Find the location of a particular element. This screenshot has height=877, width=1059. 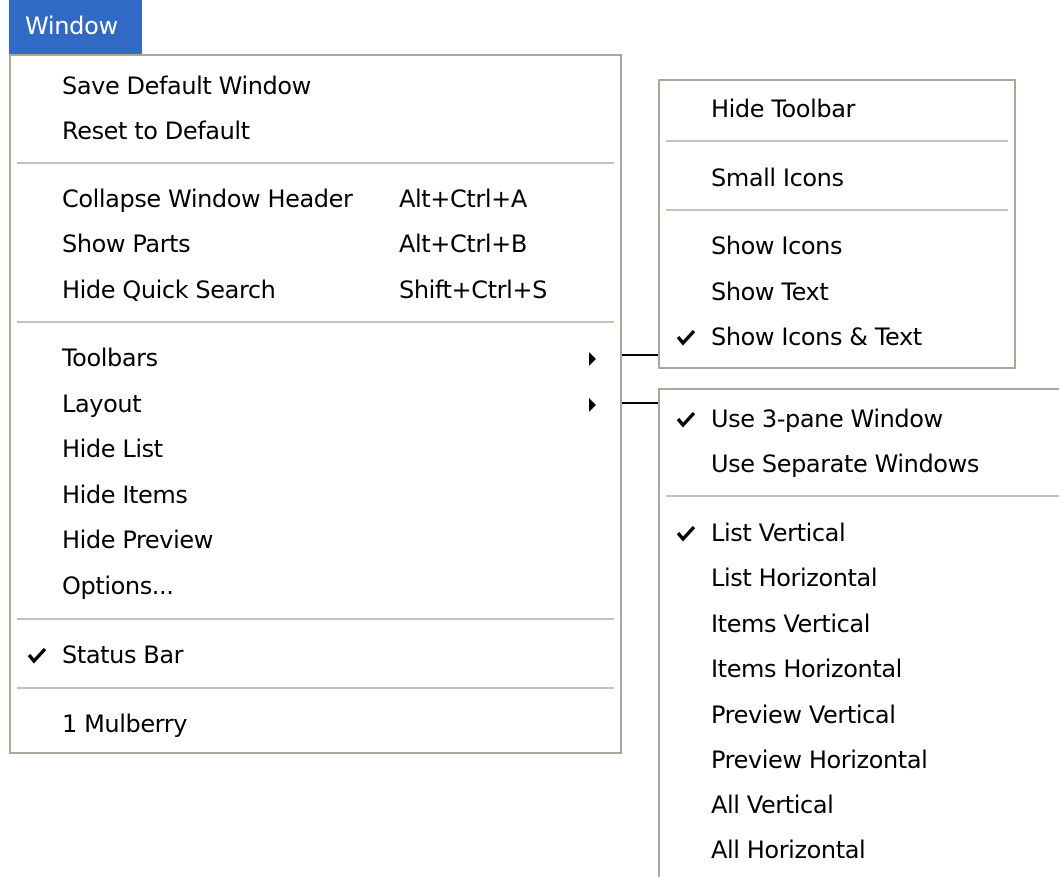

menu-item-preview-vertical: Preview Vertical is located at coordinates (859, 715).